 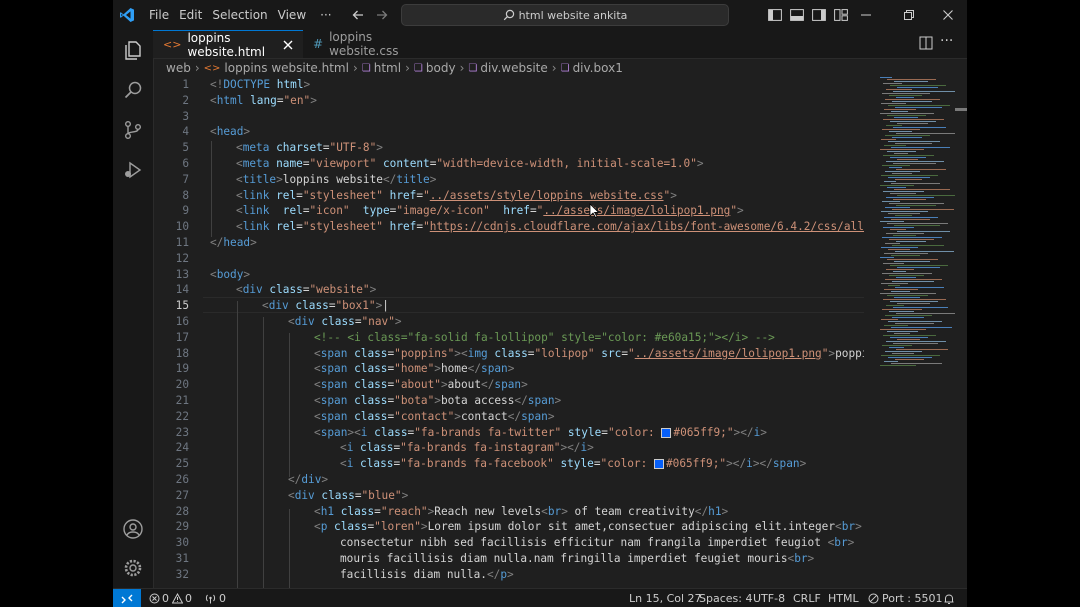 What do you see at coordinates (909, 15) in the screenshot?
I see `restore-button` at bounding box center [909, 15].